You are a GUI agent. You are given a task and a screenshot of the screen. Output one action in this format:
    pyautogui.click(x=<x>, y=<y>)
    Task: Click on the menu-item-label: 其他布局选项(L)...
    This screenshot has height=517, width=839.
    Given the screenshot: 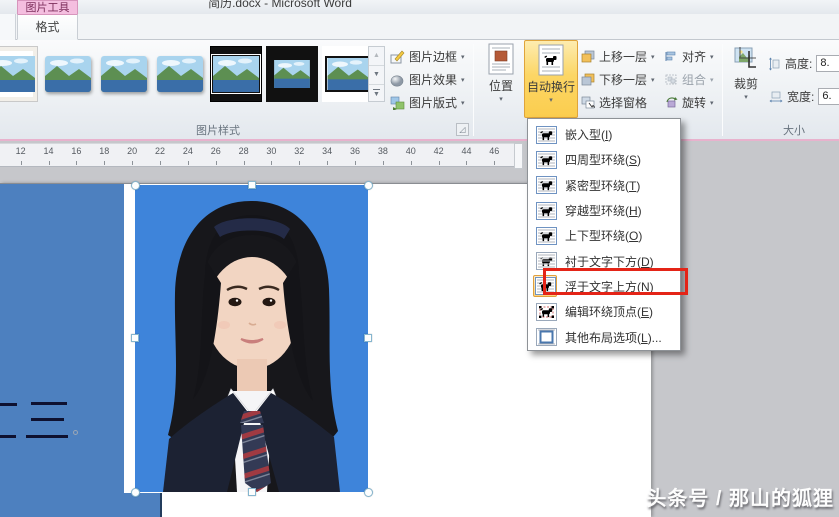 What is the action you would take?
    pyautogui.click(x=613, y=337)
    